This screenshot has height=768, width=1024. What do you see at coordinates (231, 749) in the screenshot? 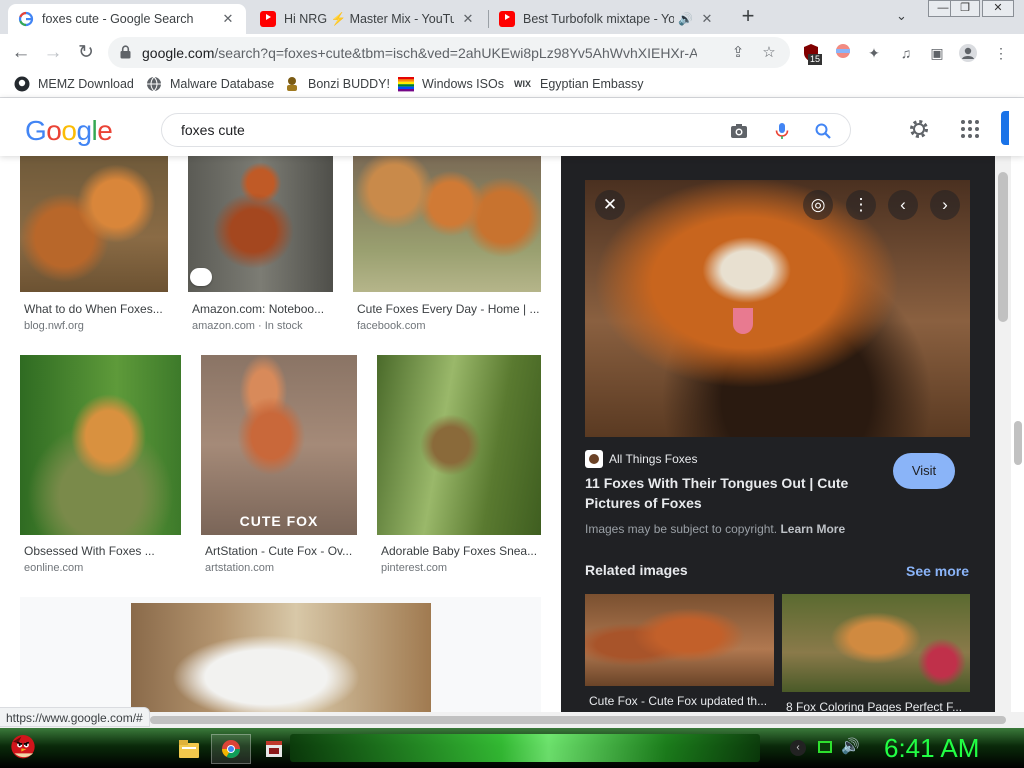
I see `chrome-taskbar-button` at bounding box center [231, 749].